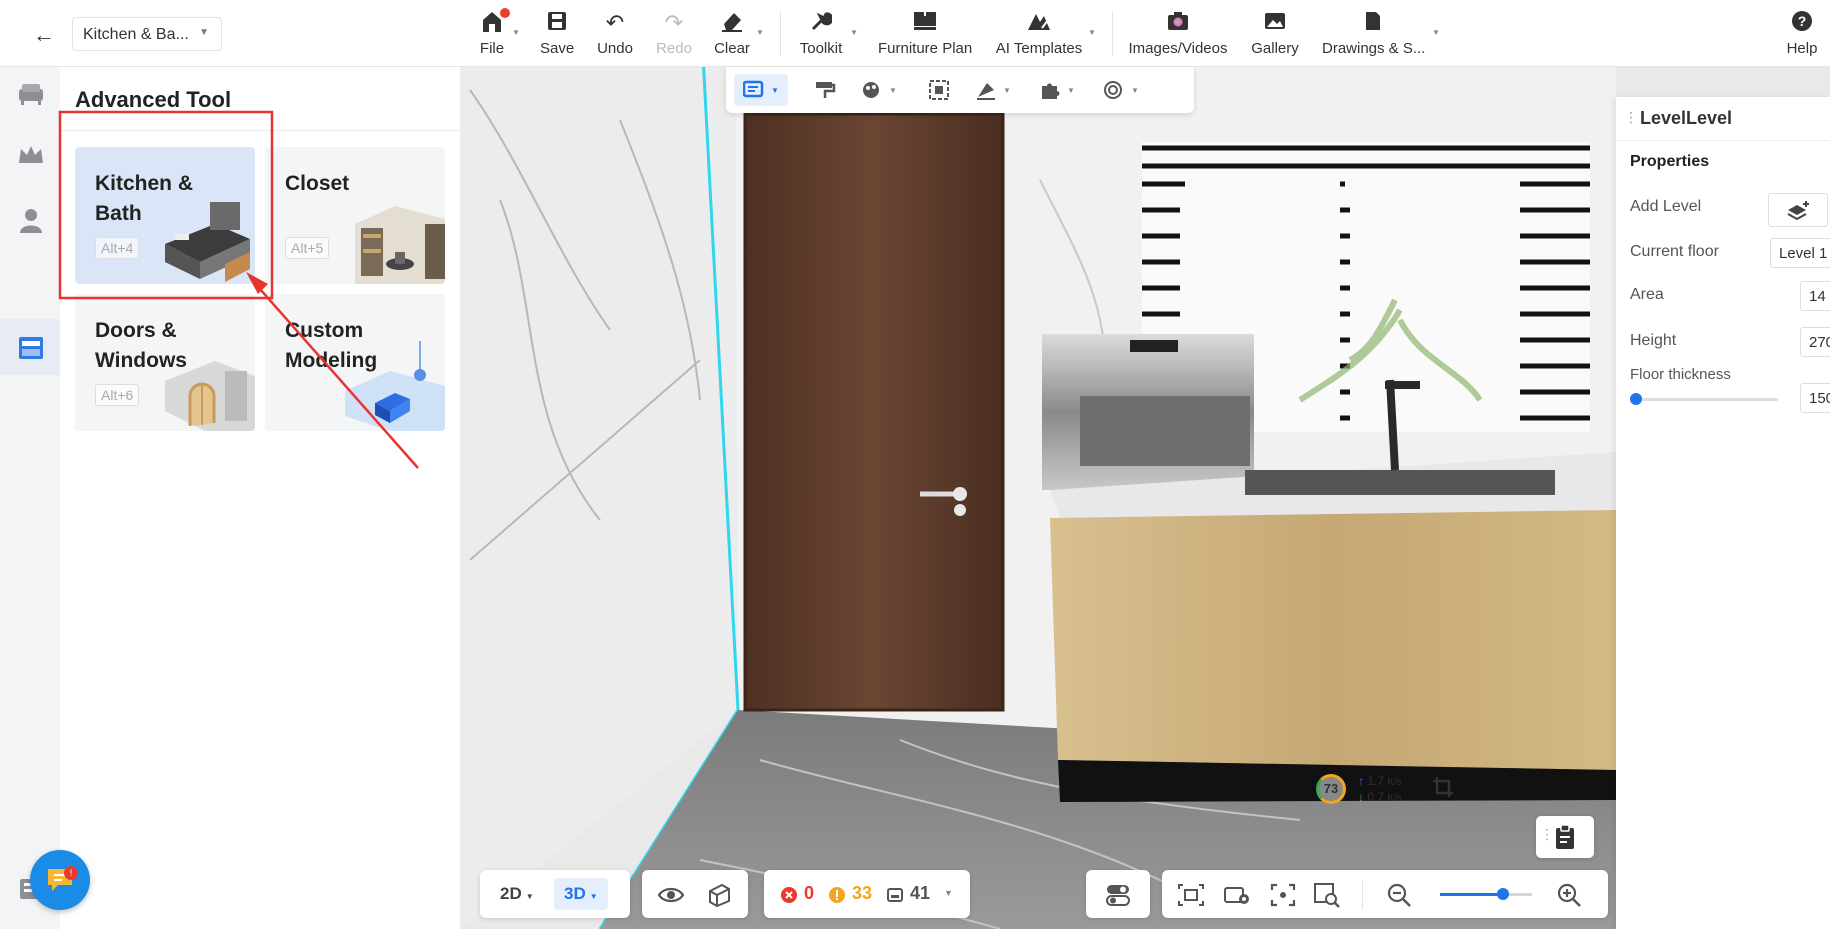  Describe the element at coordinates (516, 32) in the screenshot. I see `file-dropdown-icon: ▼` at that location.